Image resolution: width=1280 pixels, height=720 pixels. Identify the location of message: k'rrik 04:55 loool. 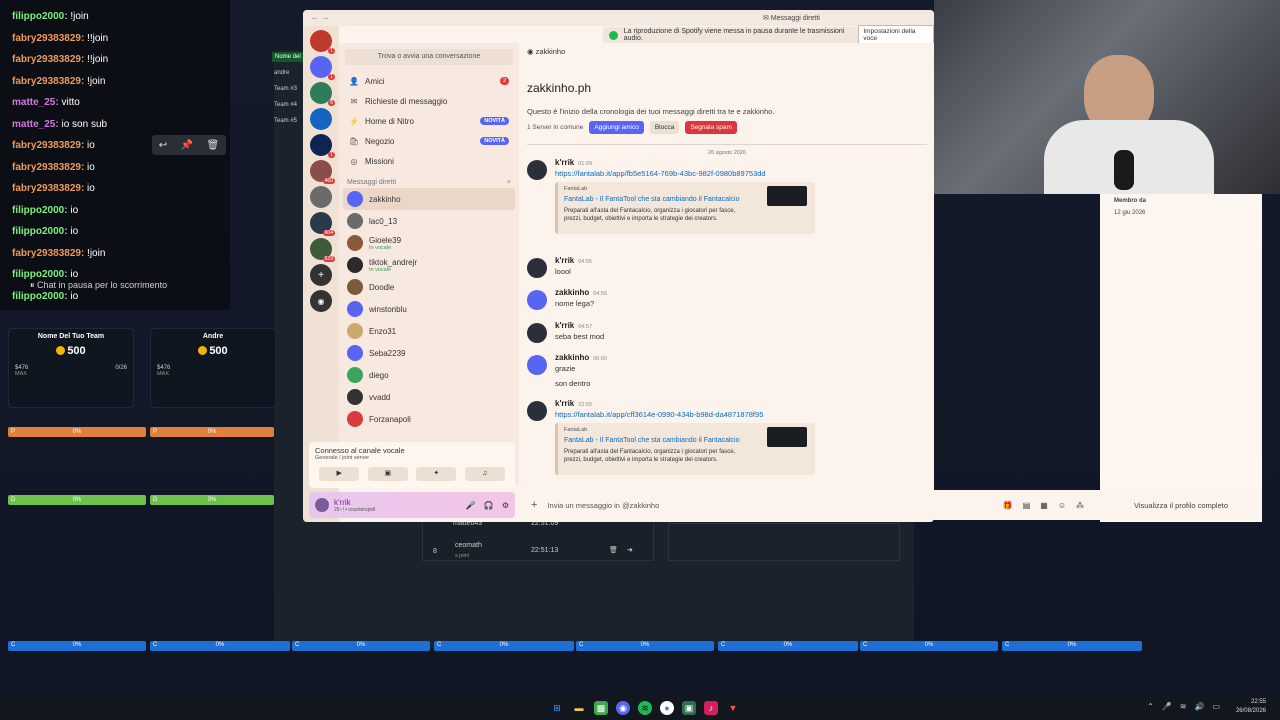
(727, 267).